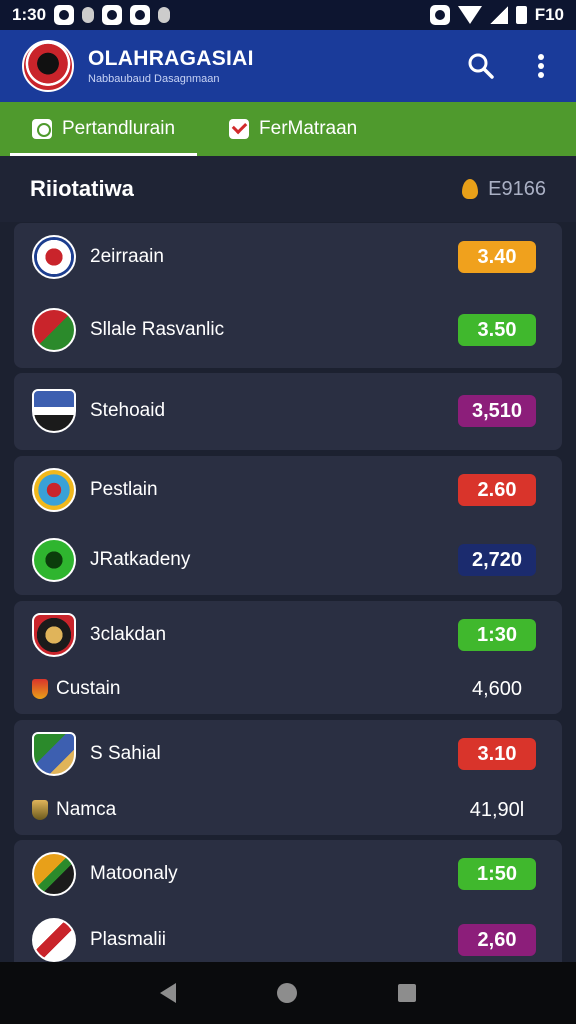 This screenshot has width=576, height=1024. What do you see at coordinates (288, 15) in the screenshot?
I see `status-bar: 1:30 F10` at bounding box center [288, 15].